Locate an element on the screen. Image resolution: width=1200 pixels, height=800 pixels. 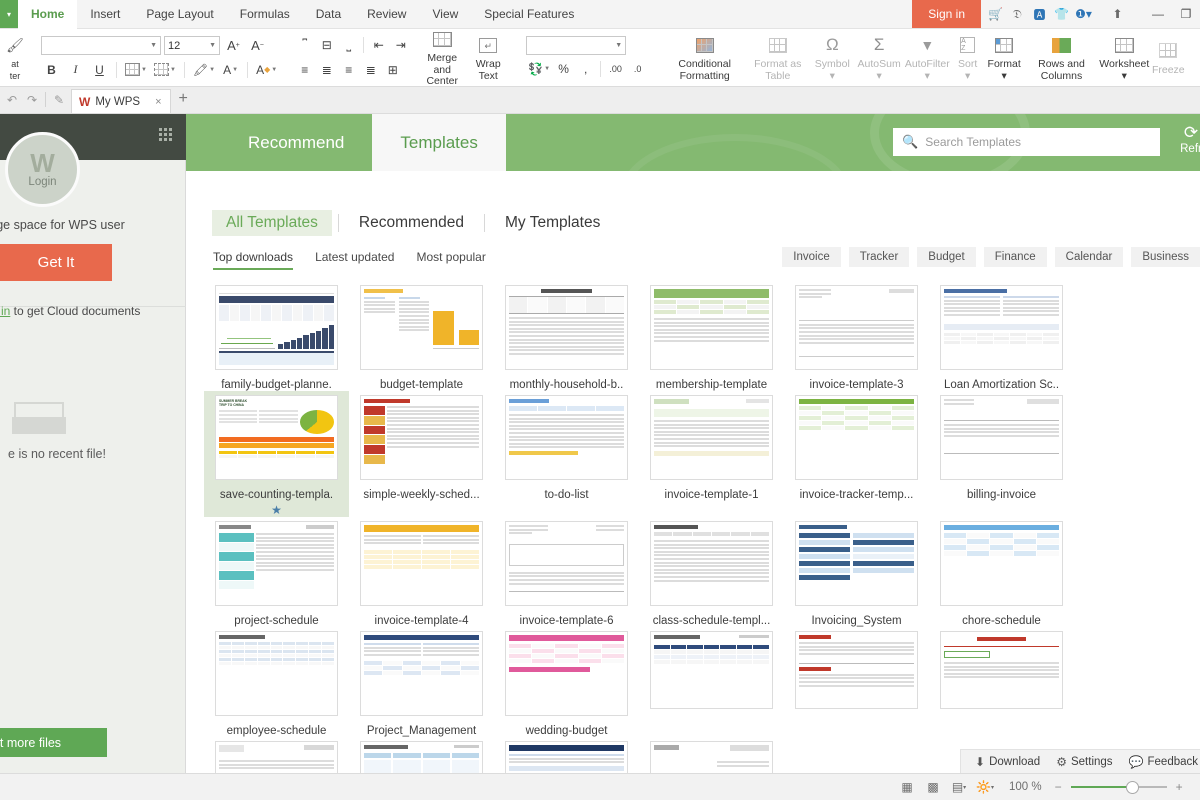
template-card: billing-invoice is located at coordinates (1001, 454).